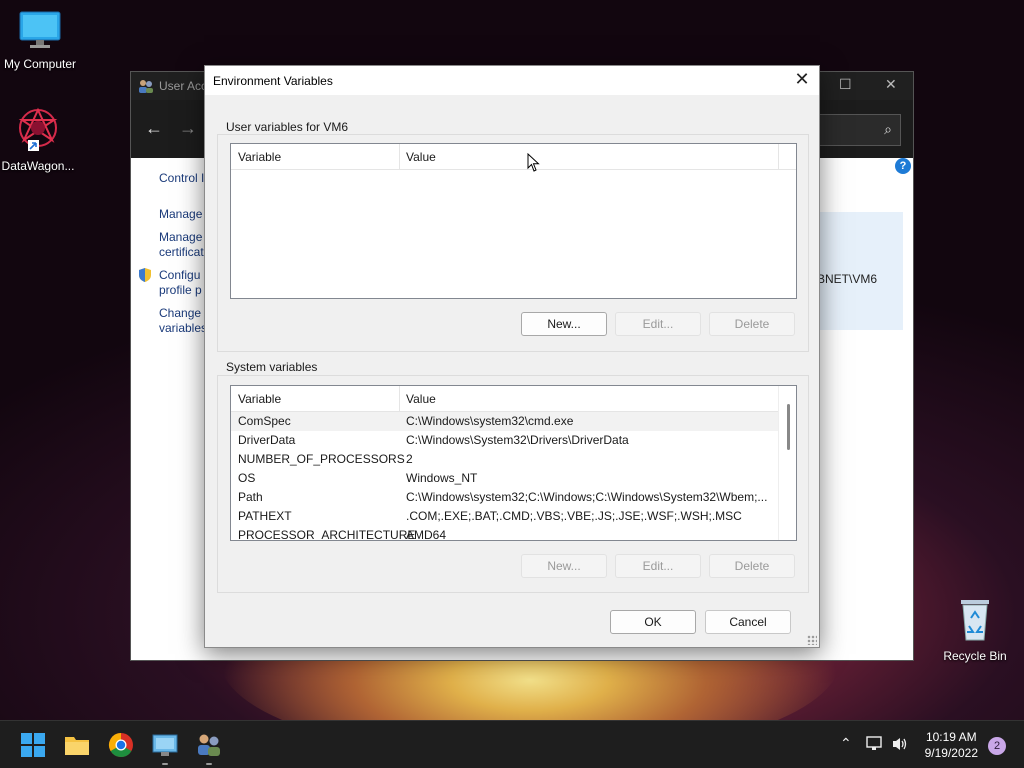  What do you see at coordinates (250, 497) in the screenshot?
I see `variable-name: Path` at bounding box center [250, 497].